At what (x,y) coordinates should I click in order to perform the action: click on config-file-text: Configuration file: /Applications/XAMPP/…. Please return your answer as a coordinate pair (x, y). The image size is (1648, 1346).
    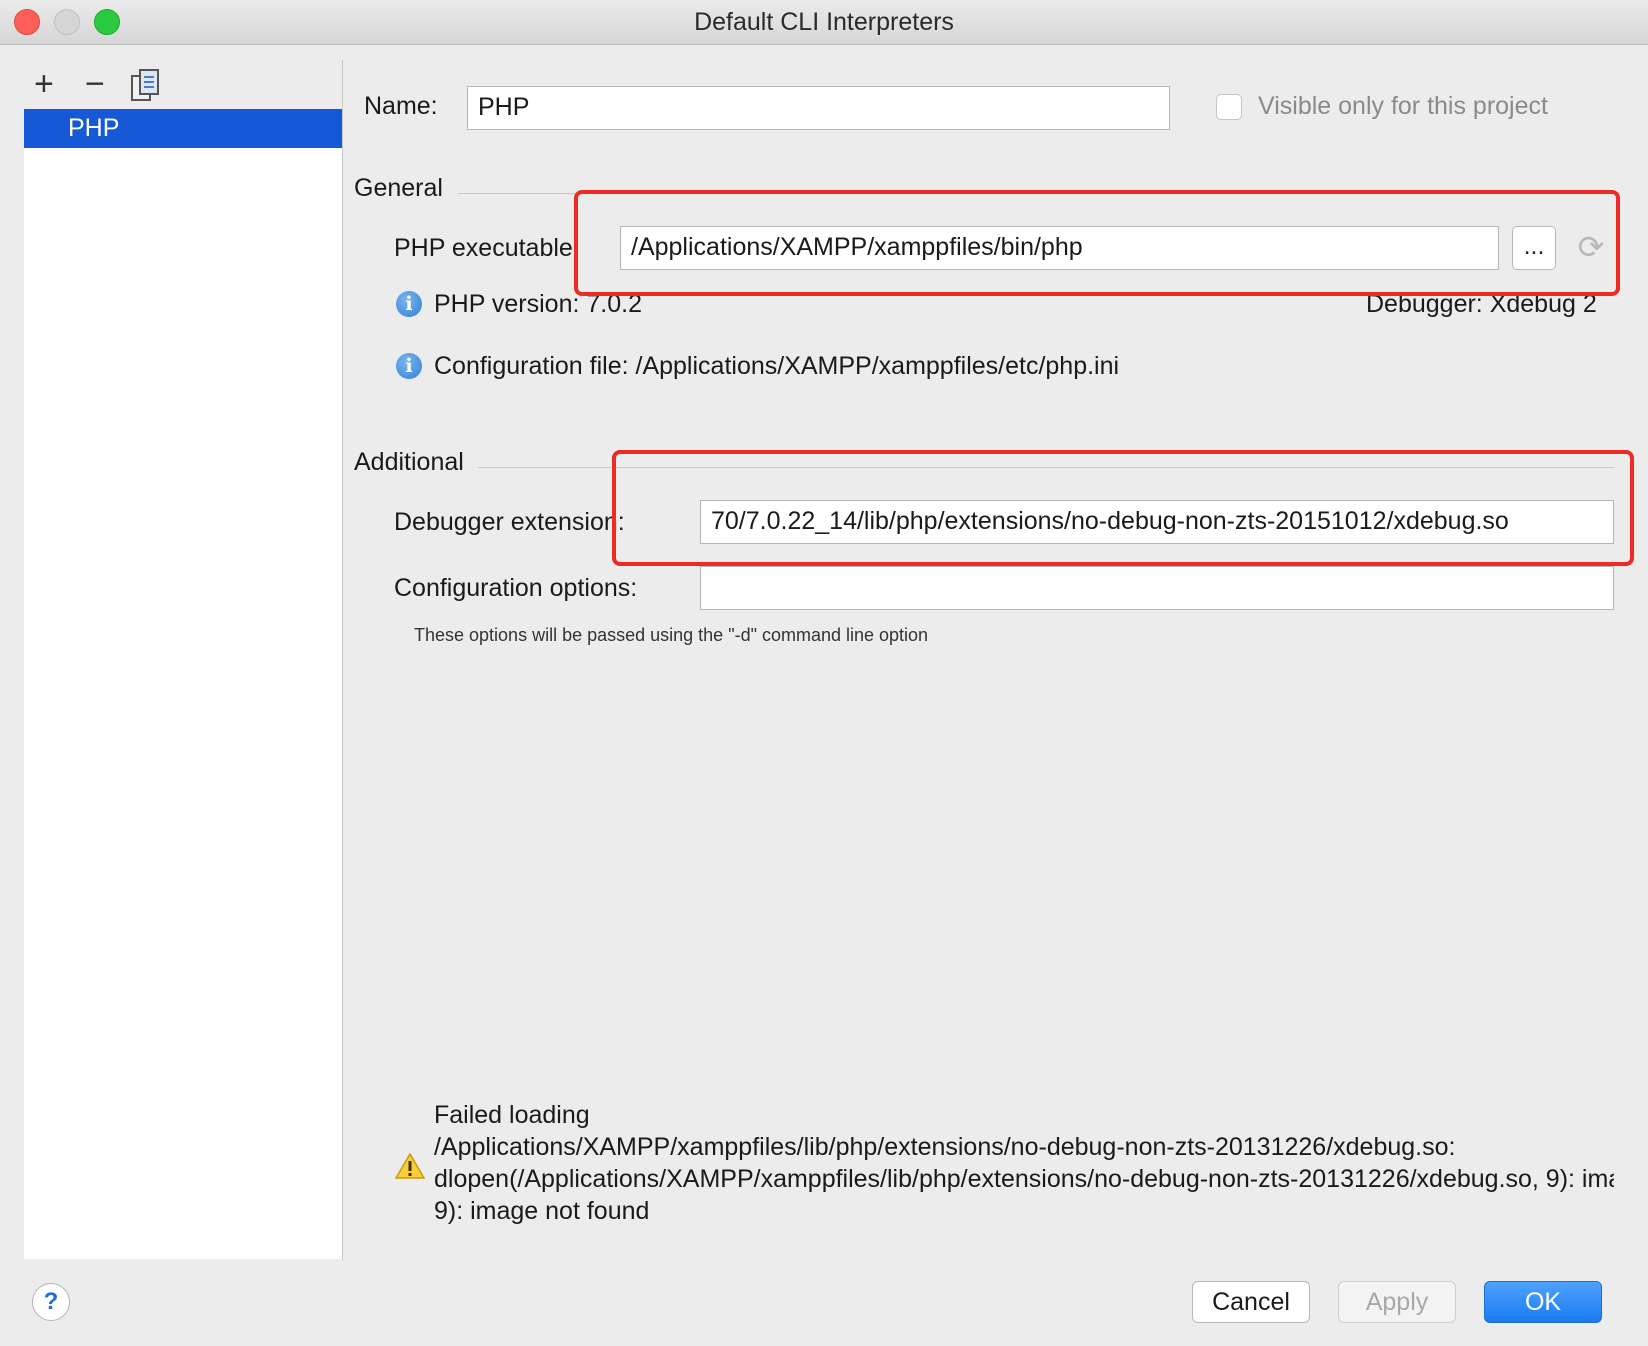
    Looking at the image, I should click on (777, 366).